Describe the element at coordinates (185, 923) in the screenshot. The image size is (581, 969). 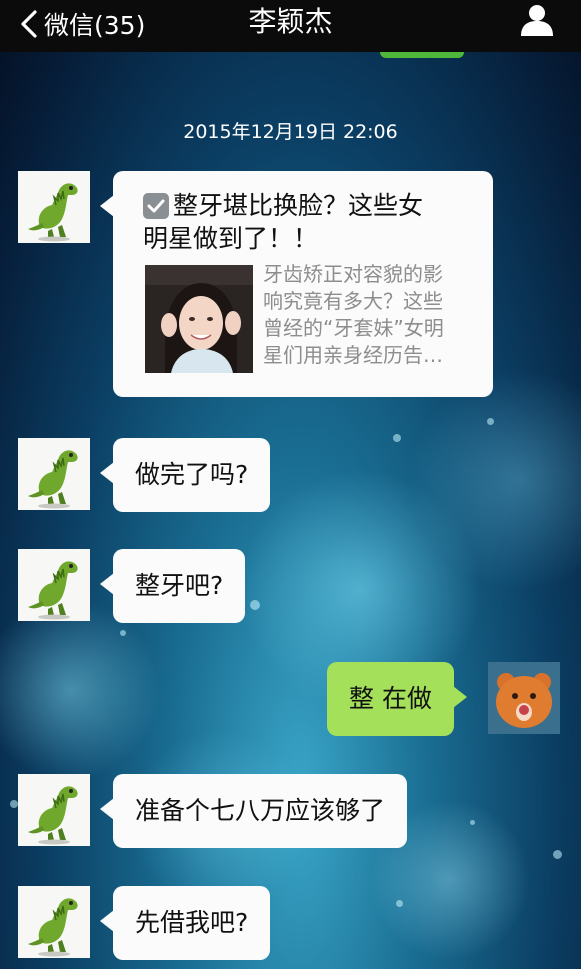
I see `message-bubble-received: 先借我吧?` at that location.